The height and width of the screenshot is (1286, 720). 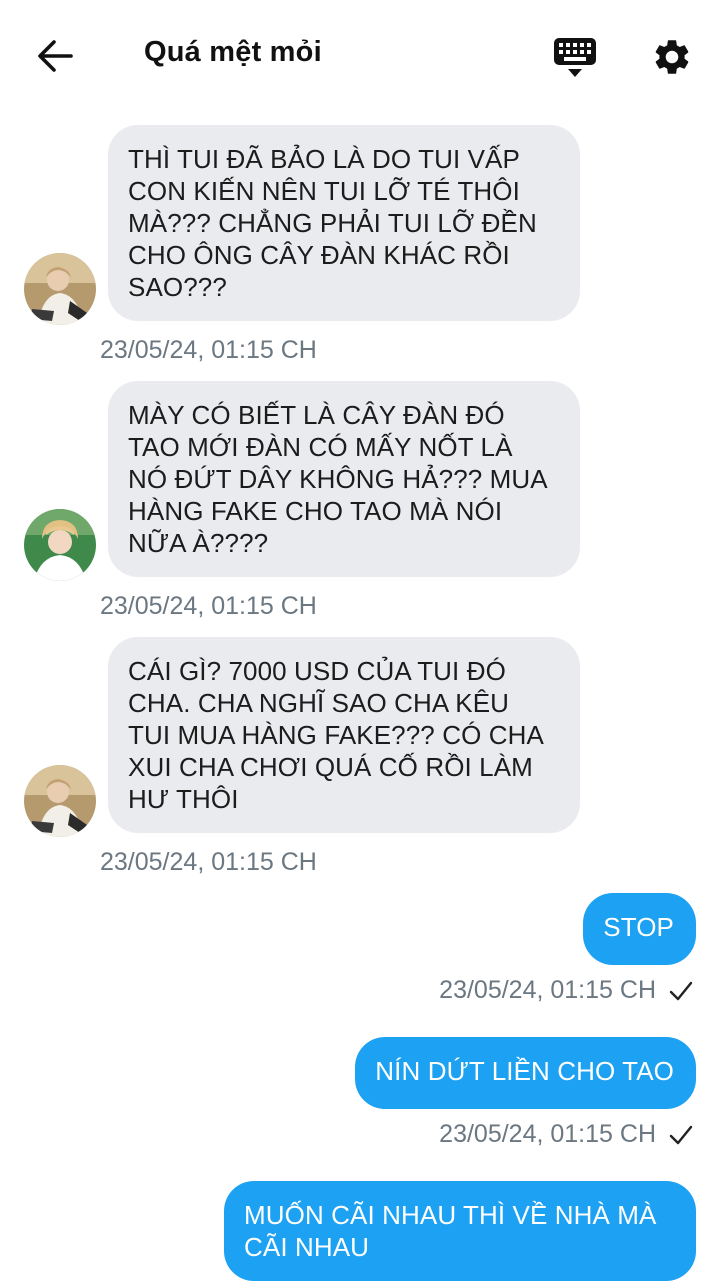 I want to click on outgoing-message-bubble: NÍN DỨT LIỀN CHO TAO, so click(x=525, y=1073).